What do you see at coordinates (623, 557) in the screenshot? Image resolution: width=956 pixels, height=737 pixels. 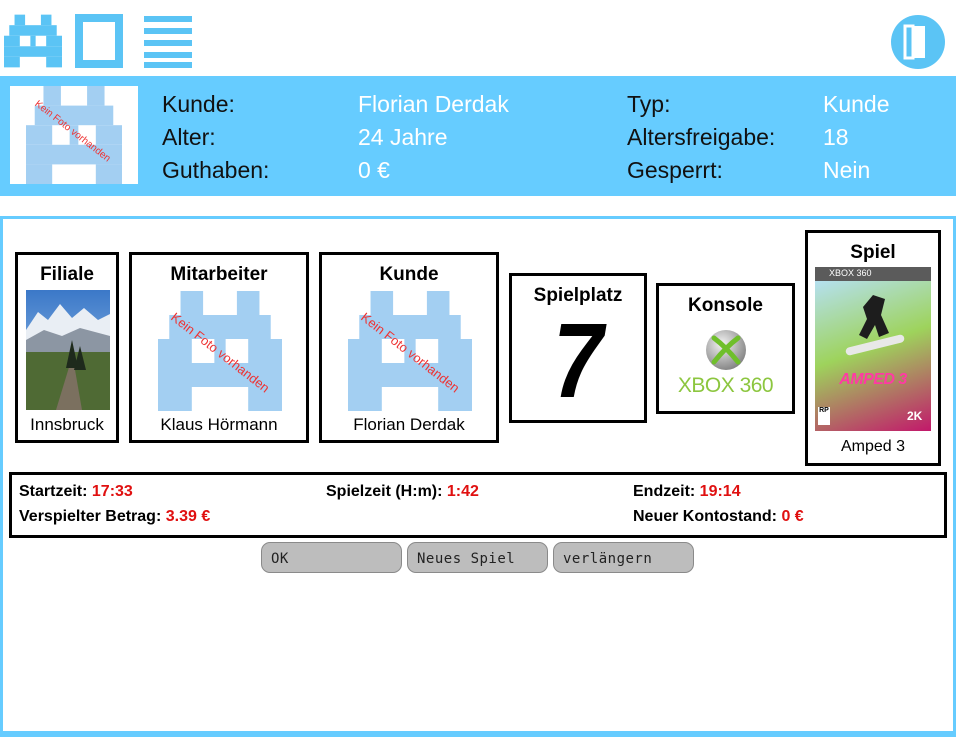 I see `extend-button: verlängern` at bounding box center [623, 557].